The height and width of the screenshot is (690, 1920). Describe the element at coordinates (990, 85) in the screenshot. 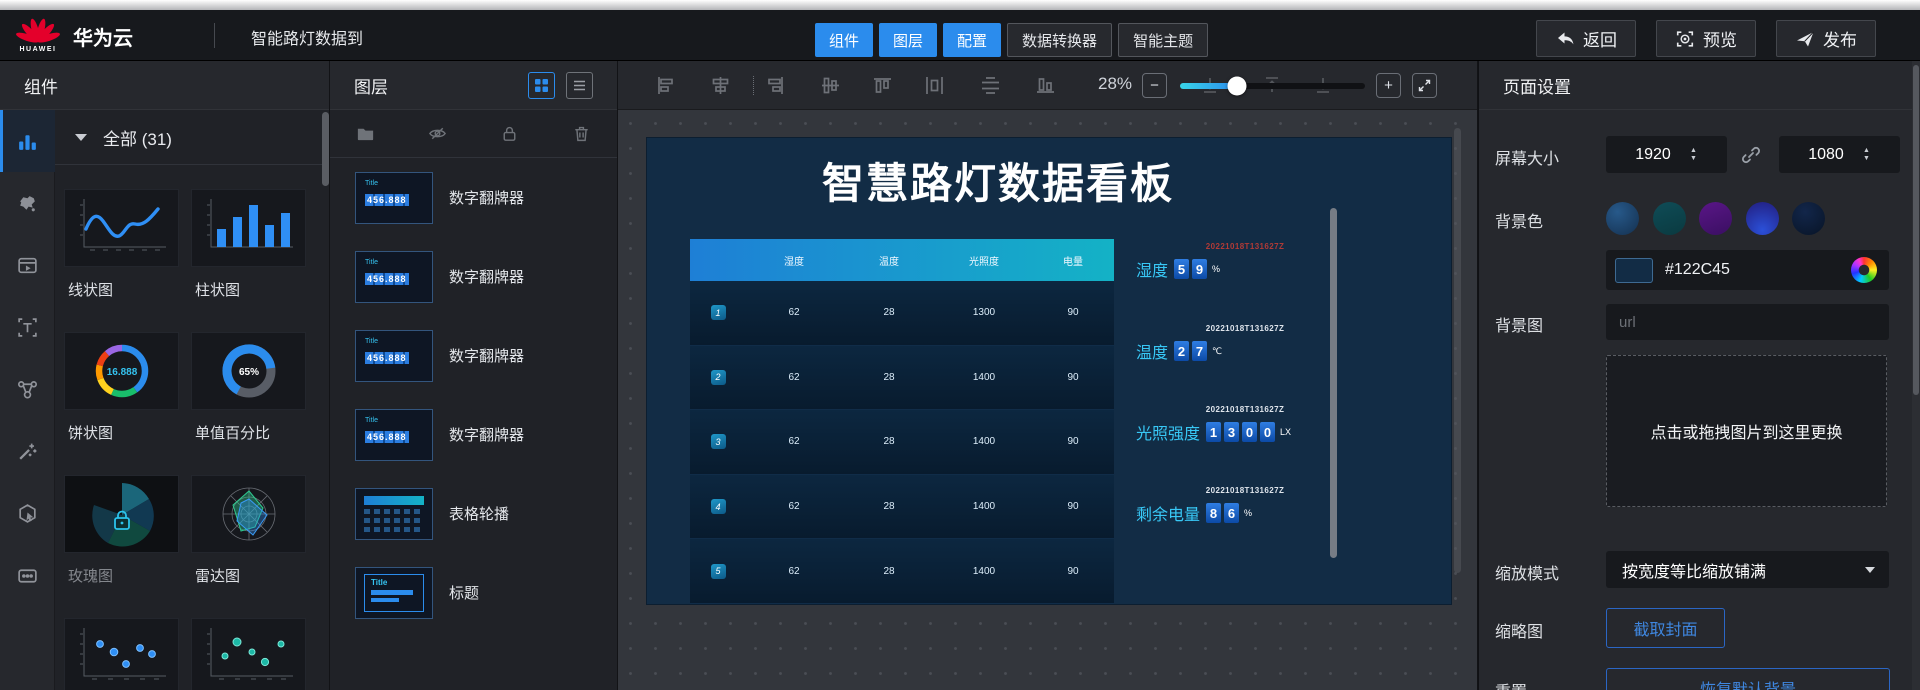

I see `distribute-vertical-icon` at that location.